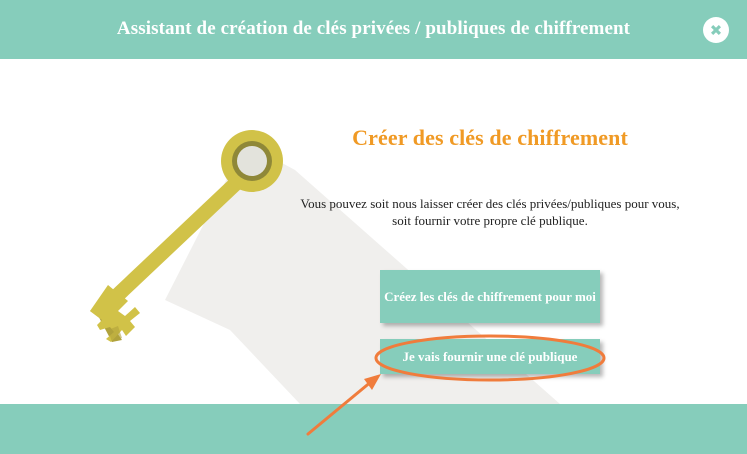 Image resolution: width=747 pixels, height=454 pixels. What do you see at coordinates (490, 220) in the screenshot?
I see `description-line-2: soit fournir votre propre clé publique.` at bounding box center [490, 220].